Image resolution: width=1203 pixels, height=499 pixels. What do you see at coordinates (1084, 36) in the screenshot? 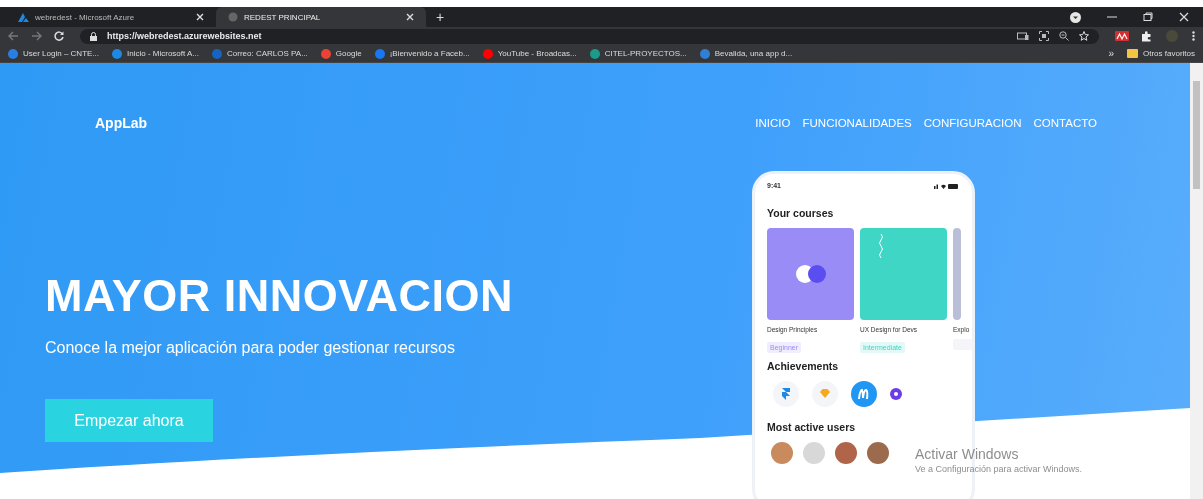
I see `star-icon` at bounding box center [1084, 36].